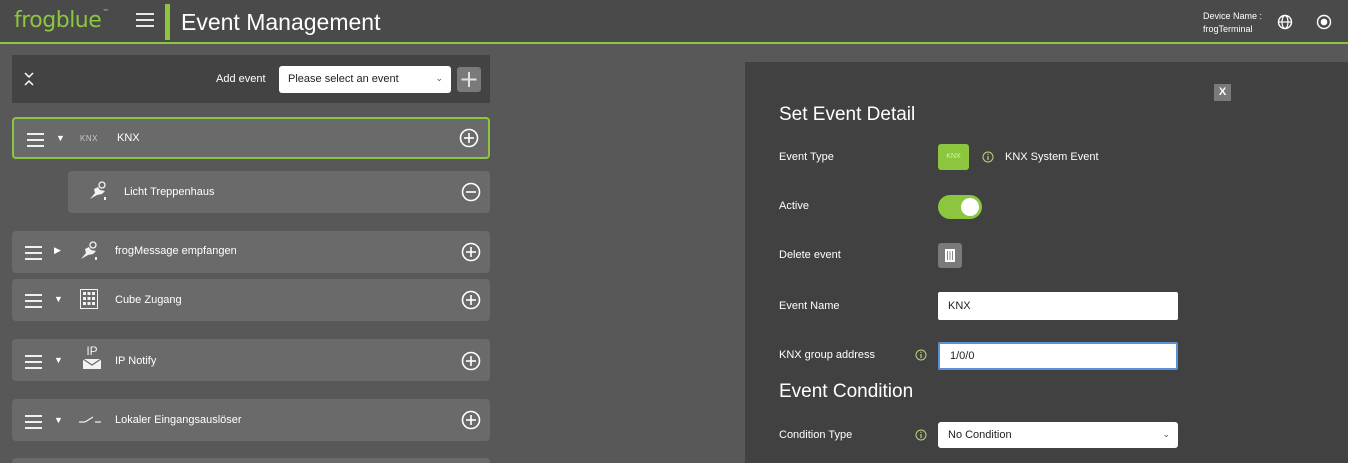  I want to click on knx-group-address-label: KNX group address, so click(827, 355).